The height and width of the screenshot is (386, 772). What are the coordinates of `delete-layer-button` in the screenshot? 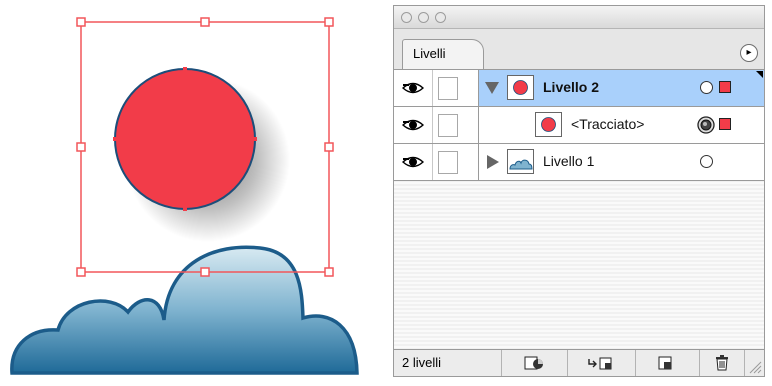 It's located at (722, 363).